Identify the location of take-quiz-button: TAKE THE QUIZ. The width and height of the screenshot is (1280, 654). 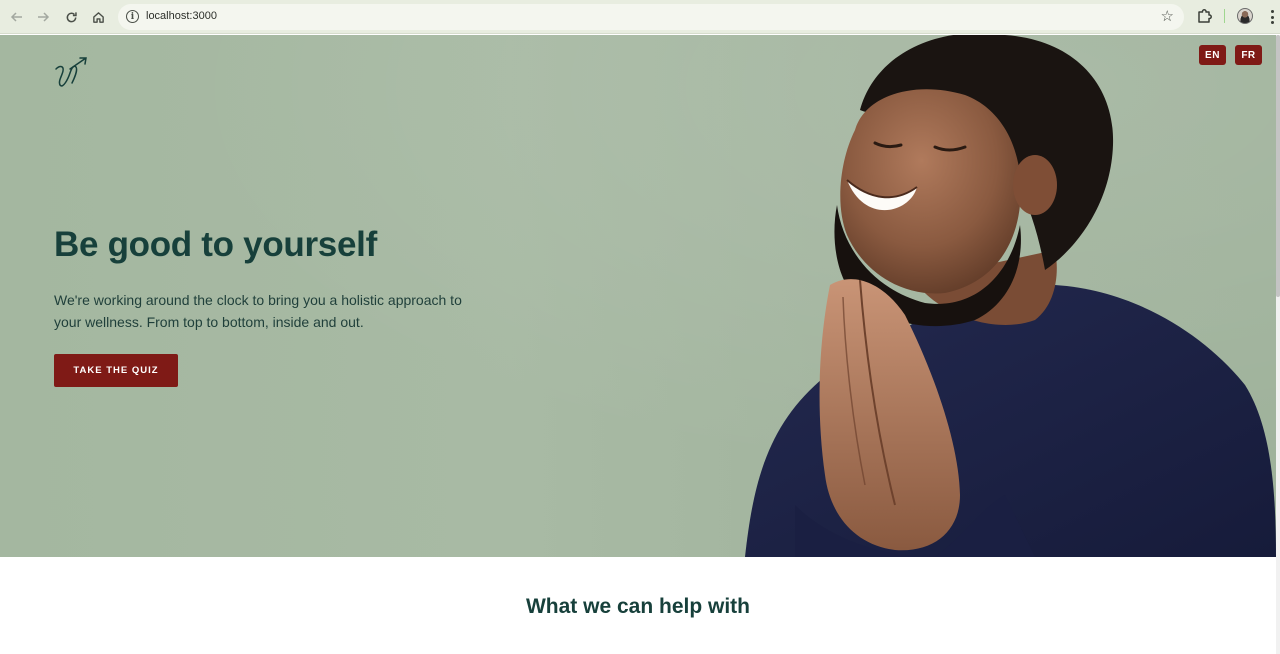
(116, 370).